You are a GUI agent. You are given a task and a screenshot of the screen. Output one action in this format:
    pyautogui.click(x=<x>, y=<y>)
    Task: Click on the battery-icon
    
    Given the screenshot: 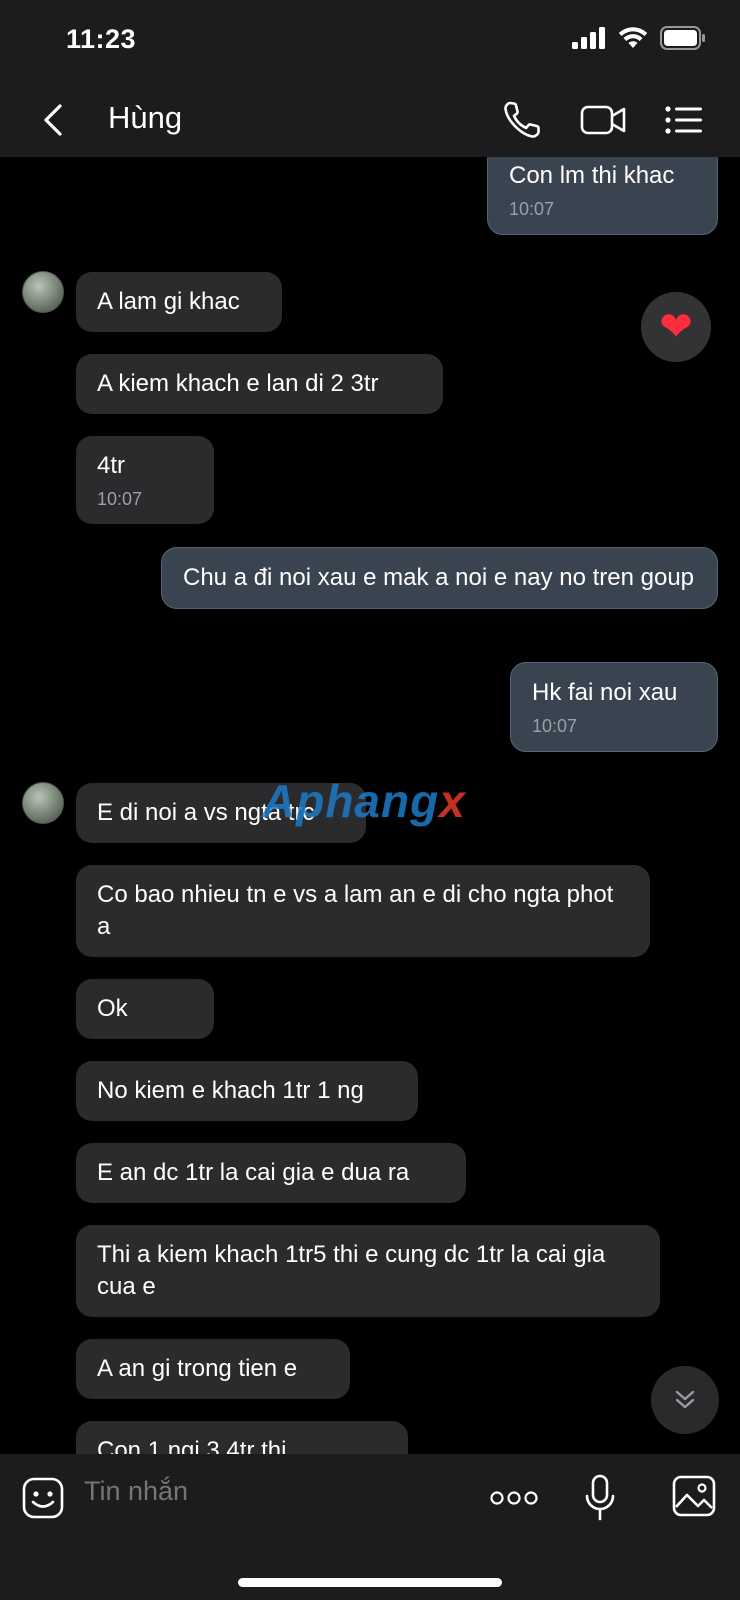 What is the action you would take?
    pyautogui.click(x=682, y=38)
    